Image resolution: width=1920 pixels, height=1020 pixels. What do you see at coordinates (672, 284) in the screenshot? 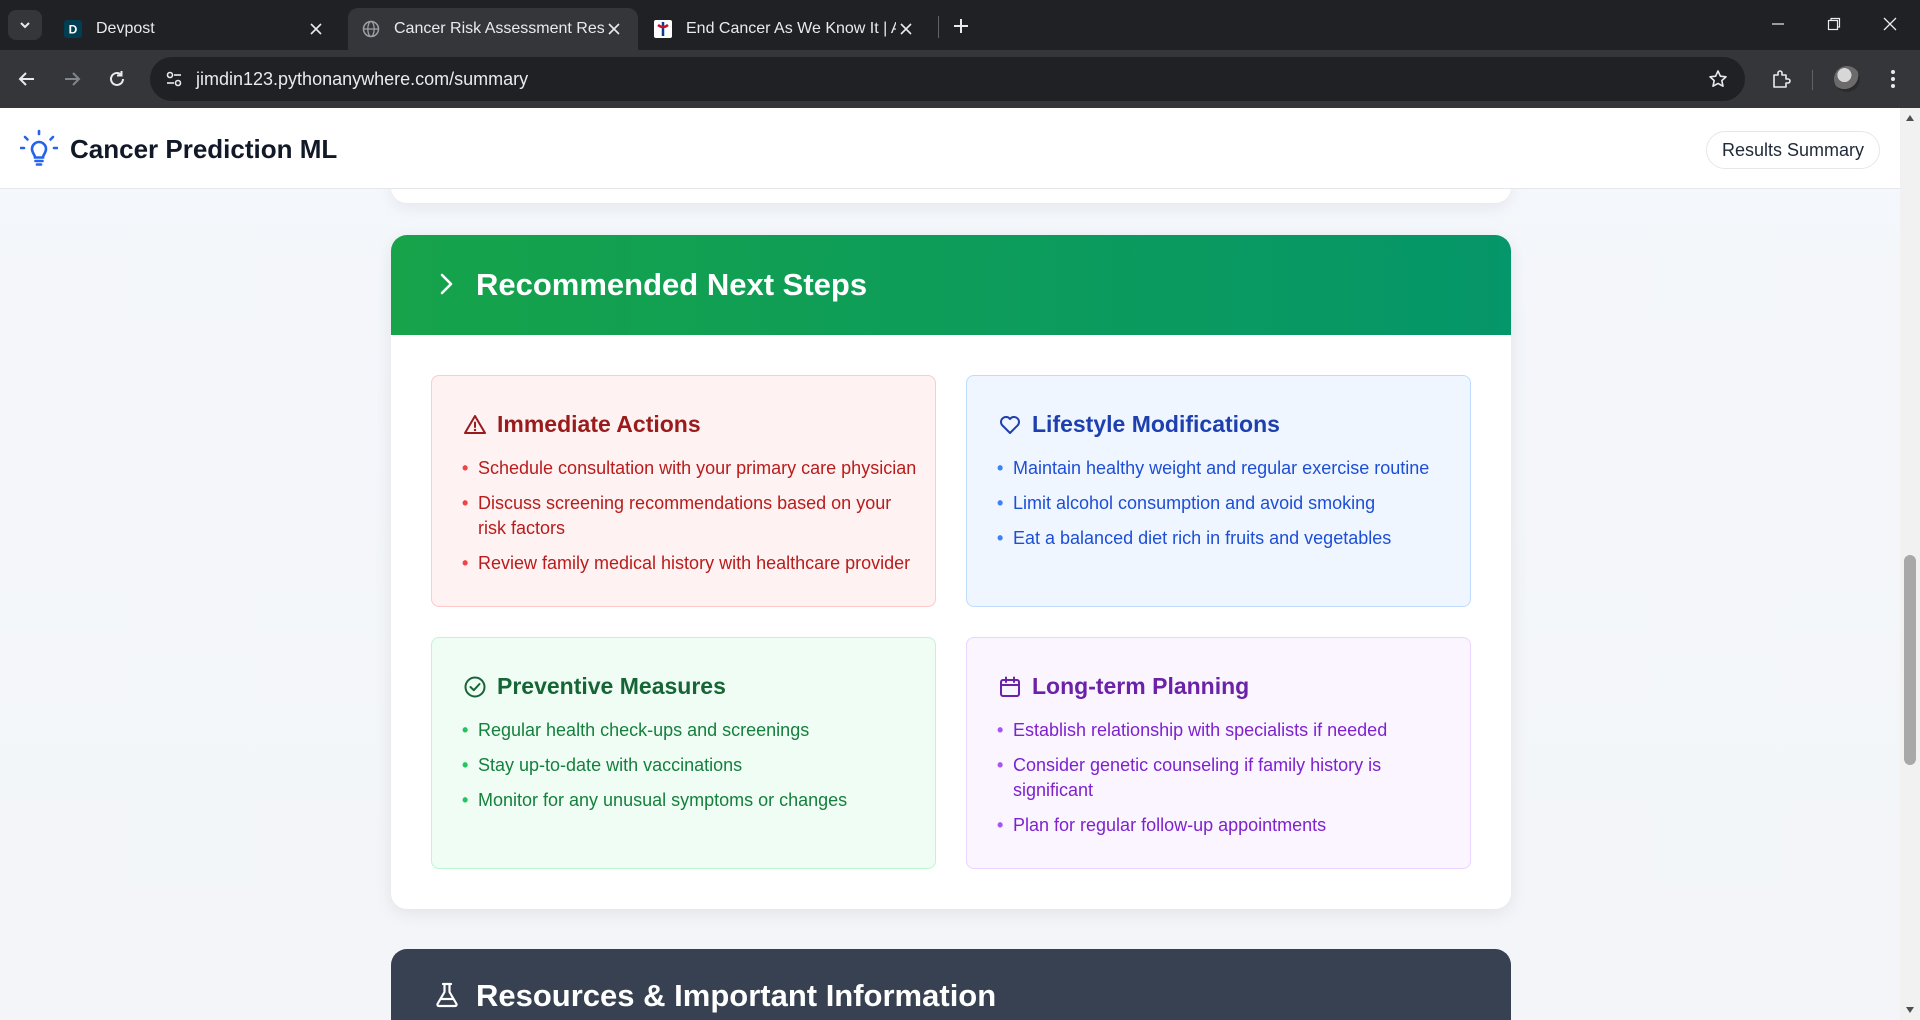
I see `next-steps-title: Recommended Next Steps` at bounding box center [672, 284].